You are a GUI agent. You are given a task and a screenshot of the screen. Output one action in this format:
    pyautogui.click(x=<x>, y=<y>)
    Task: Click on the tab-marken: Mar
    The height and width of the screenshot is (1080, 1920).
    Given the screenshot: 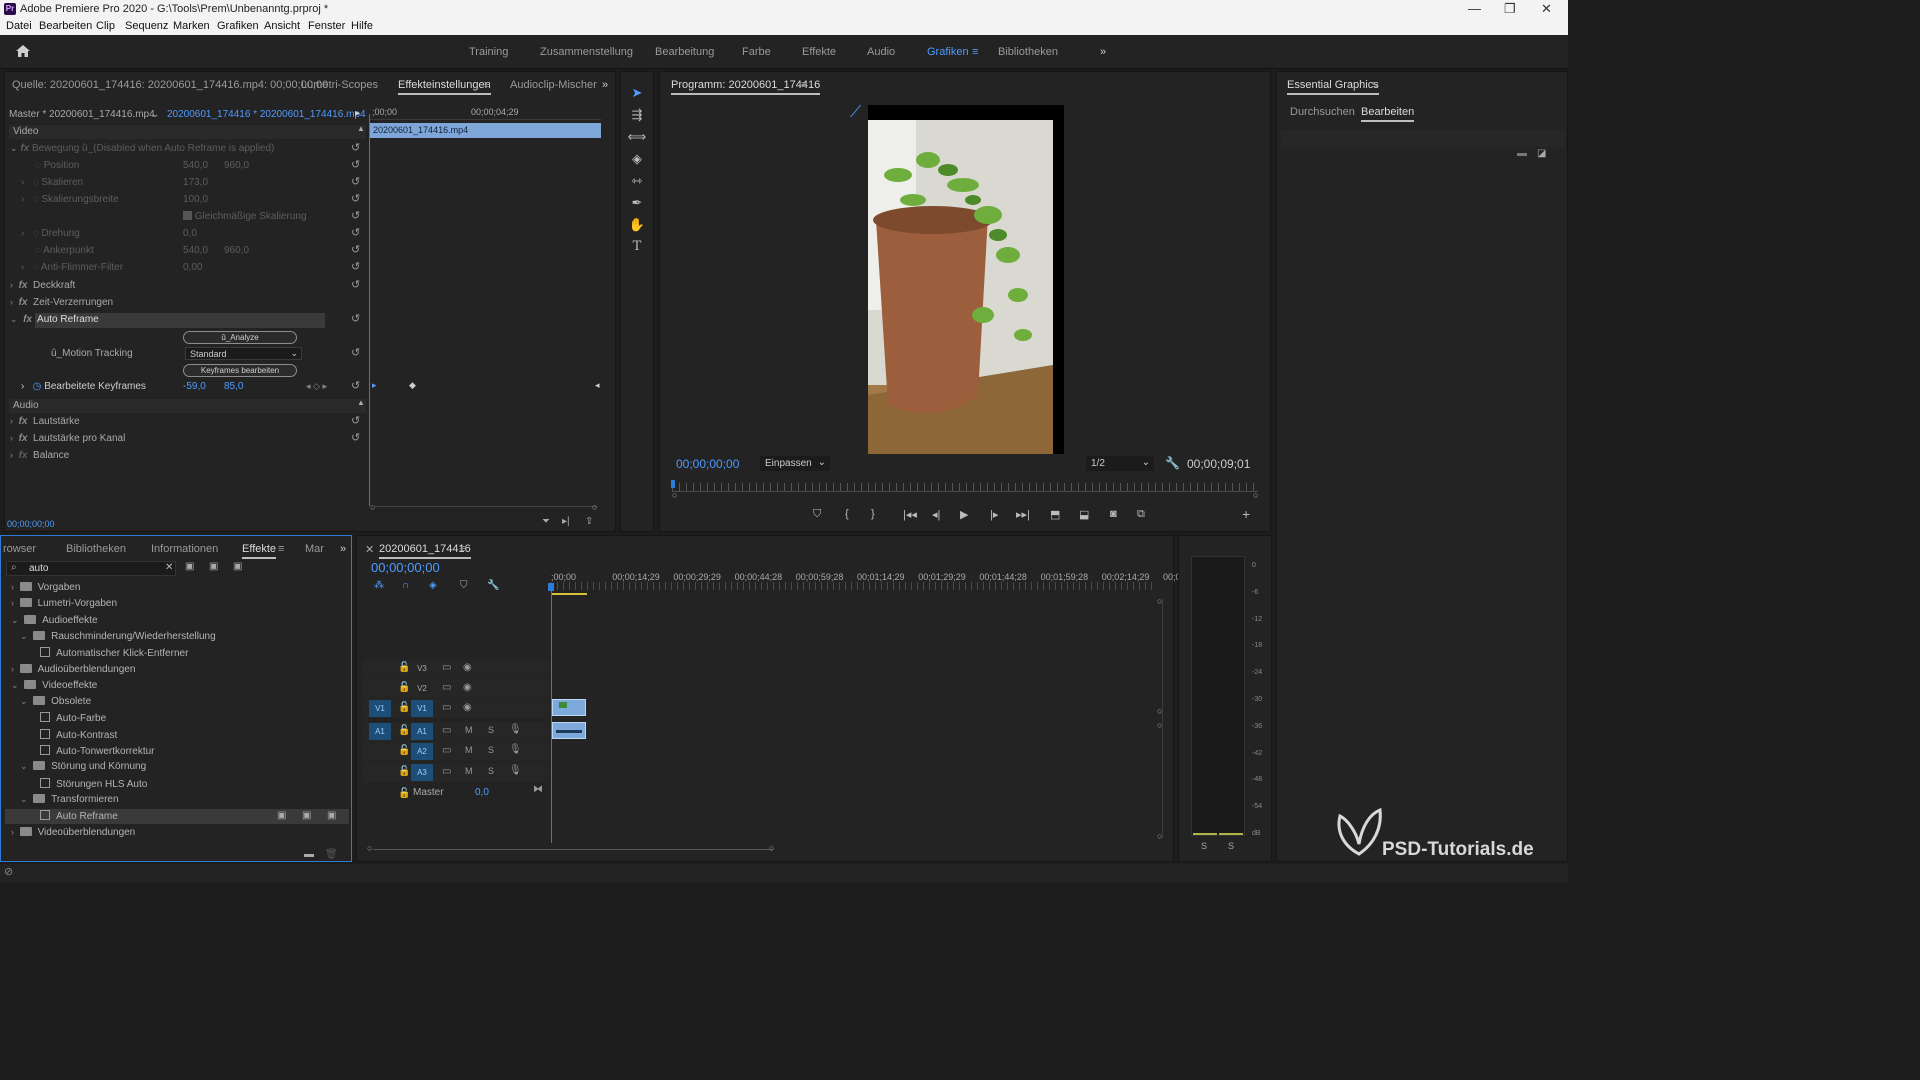 What is the action you would take?
    pyautogui.click(x=314, y=549)
    